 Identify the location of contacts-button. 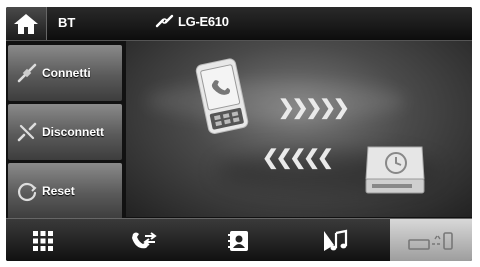
(239, 240).